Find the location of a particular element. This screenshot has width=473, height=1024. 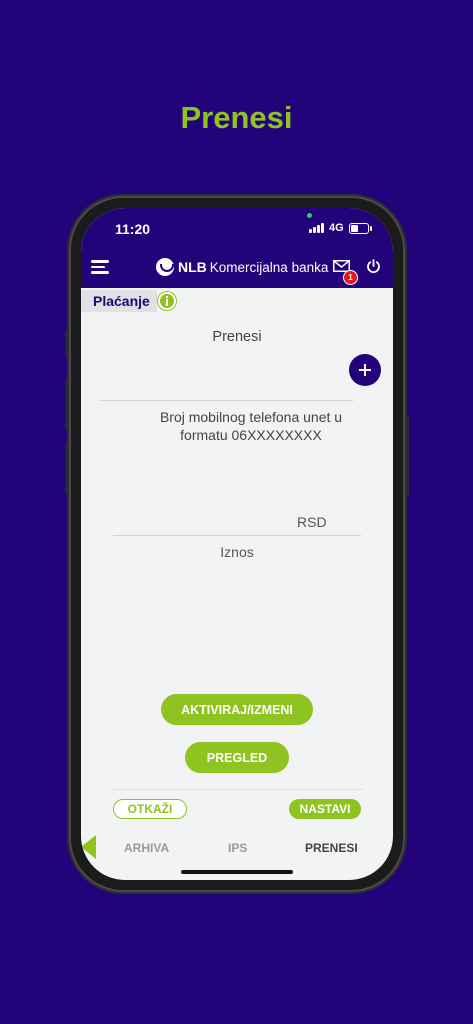

phone-input-underline is located at coordinates (227, 400).